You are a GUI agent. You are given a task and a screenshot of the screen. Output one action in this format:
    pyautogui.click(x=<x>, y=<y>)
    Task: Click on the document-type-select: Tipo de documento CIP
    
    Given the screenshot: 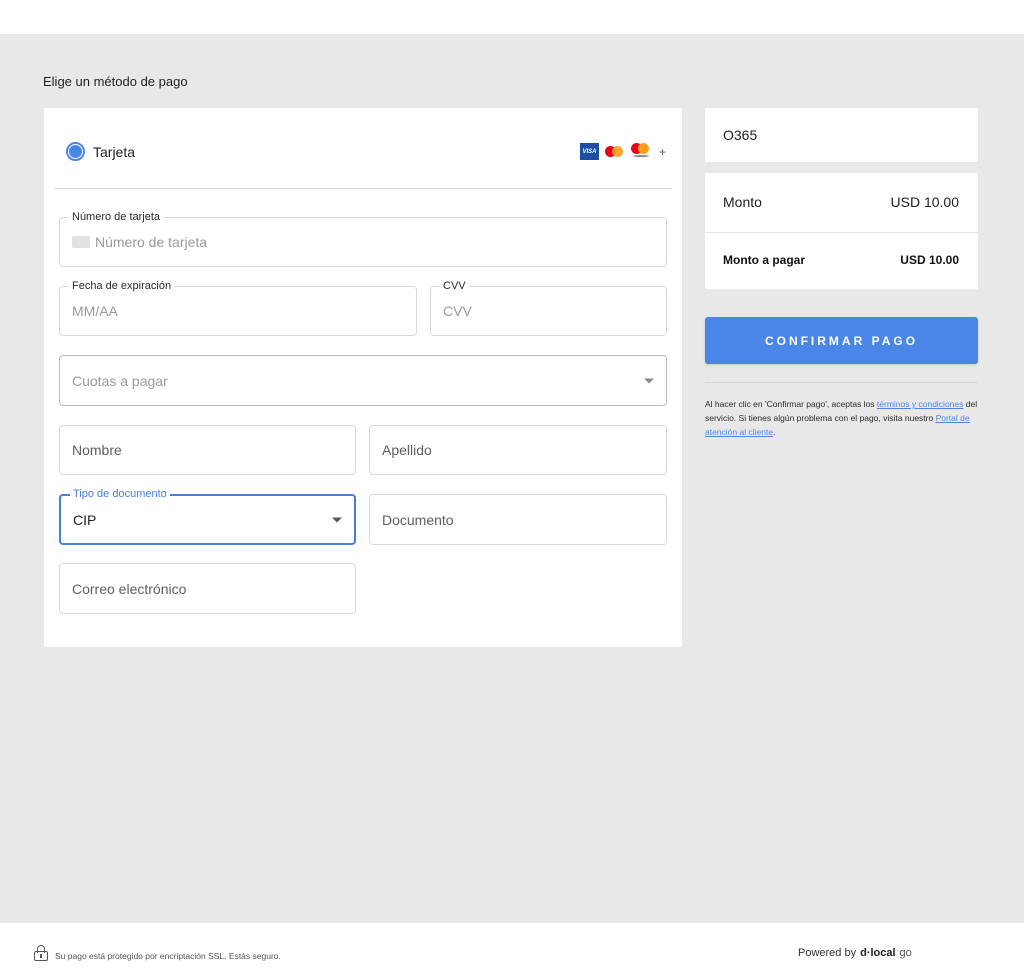 What is the action you would take?
    pyautogui.click(x=207, y=516)
    